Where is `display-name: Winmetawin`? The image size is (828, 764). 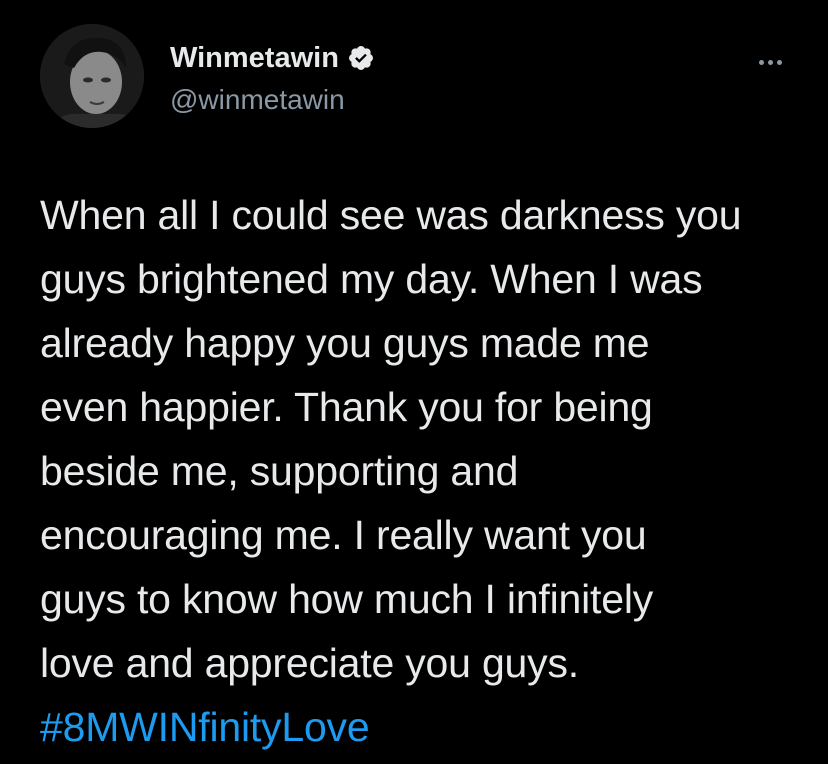 display-name: Winmetawin is located at coordinates (254, 58).